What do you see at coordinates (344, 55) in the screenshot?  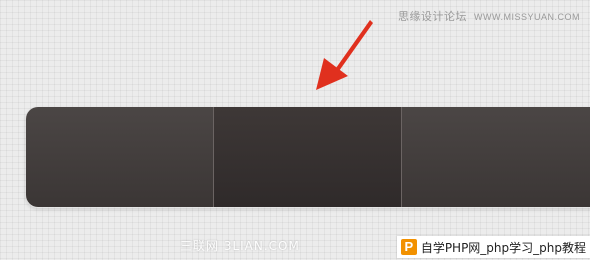 I see `red-arrow-icon` at bounding box center [344, 55].